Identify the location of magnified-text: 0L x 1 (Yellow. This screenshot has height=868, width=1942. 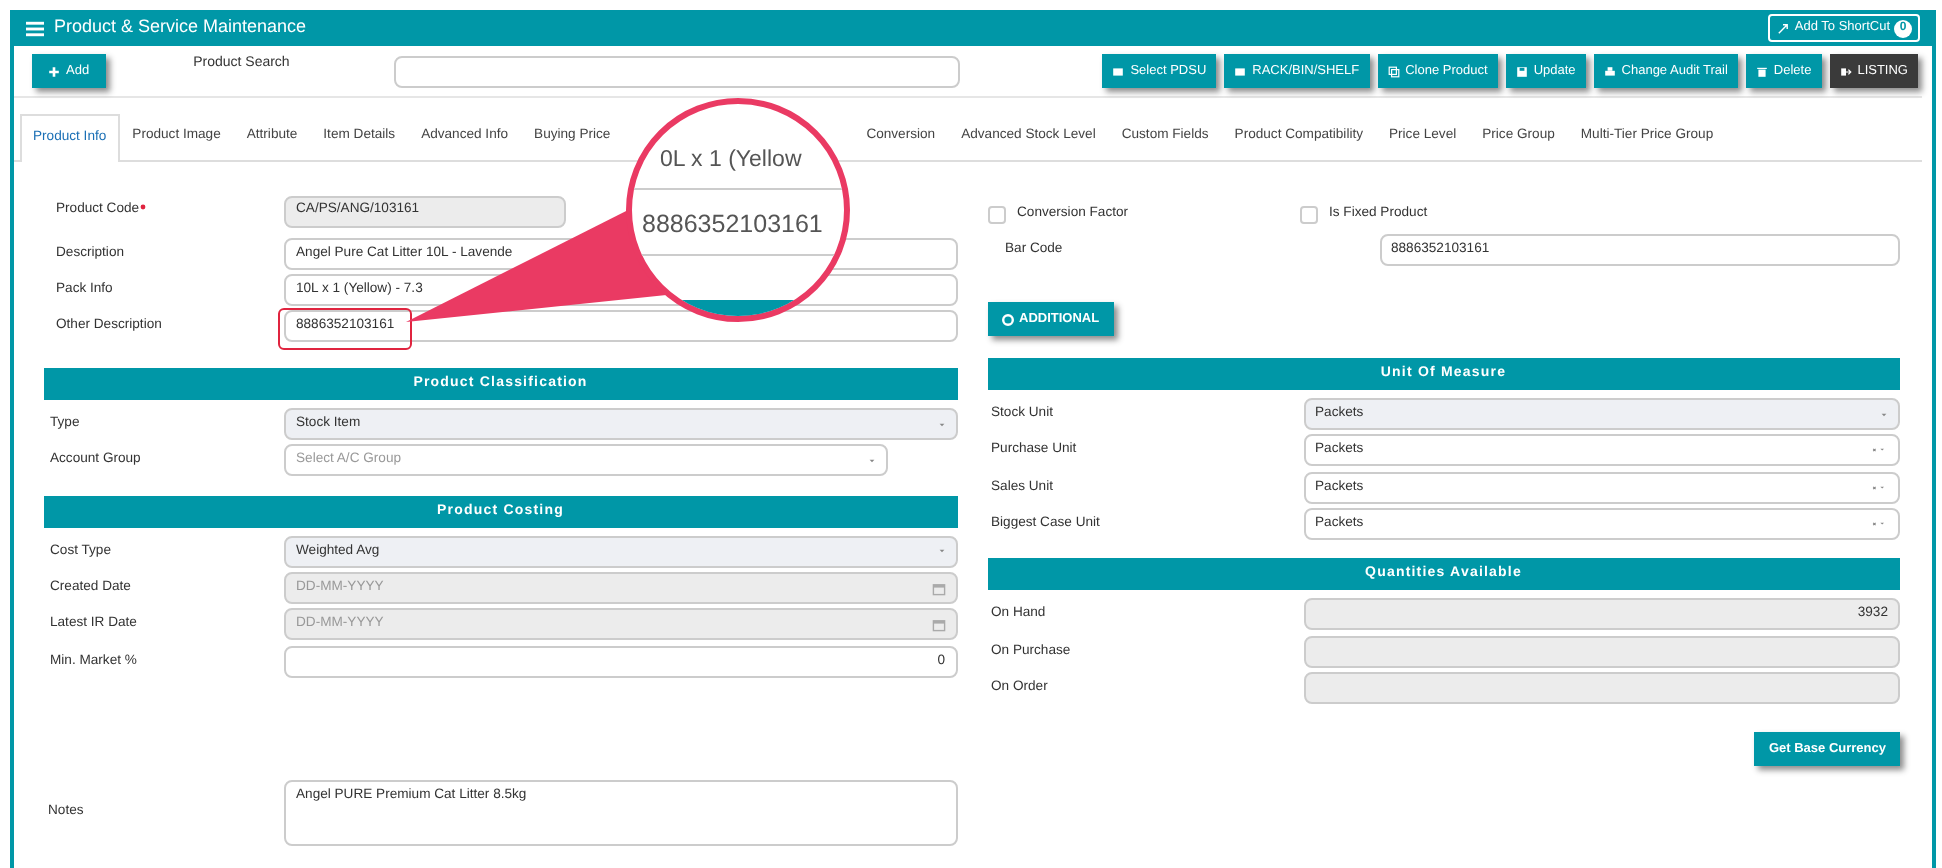
(731, 161).